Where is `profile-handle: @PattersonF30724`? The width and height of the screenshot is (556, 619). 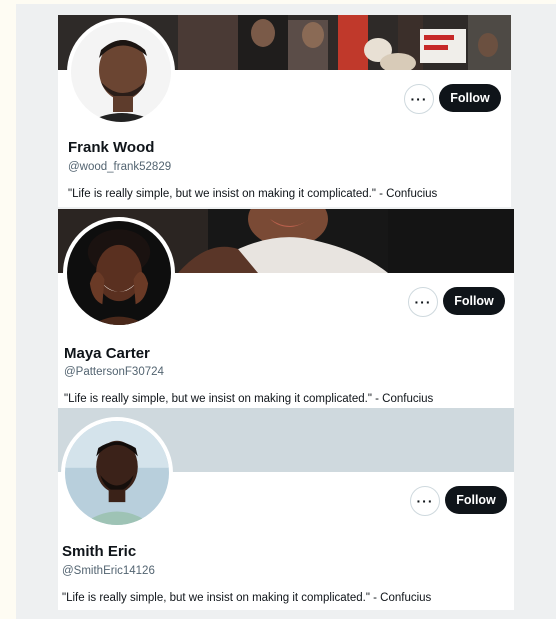
profile-handle: @PattersonF30724 is located at coordinates (114, 372).